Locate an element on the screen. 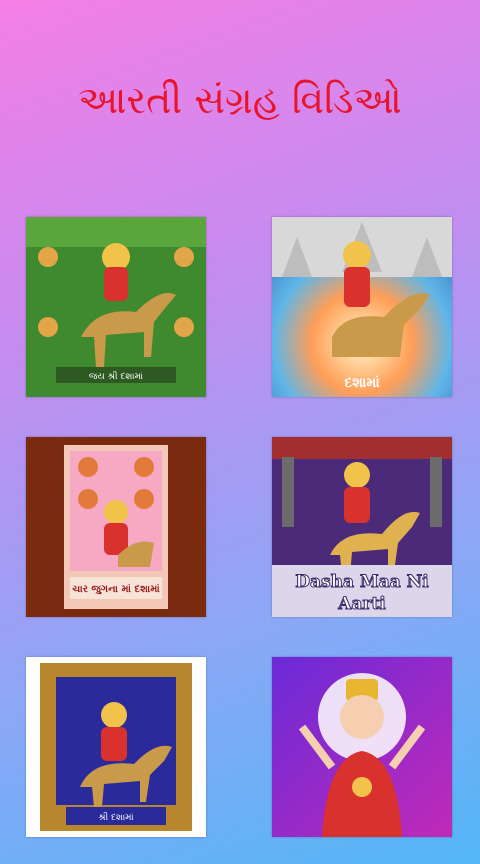  video-caption-2: દશામાં is located at coordinates (362, 383).